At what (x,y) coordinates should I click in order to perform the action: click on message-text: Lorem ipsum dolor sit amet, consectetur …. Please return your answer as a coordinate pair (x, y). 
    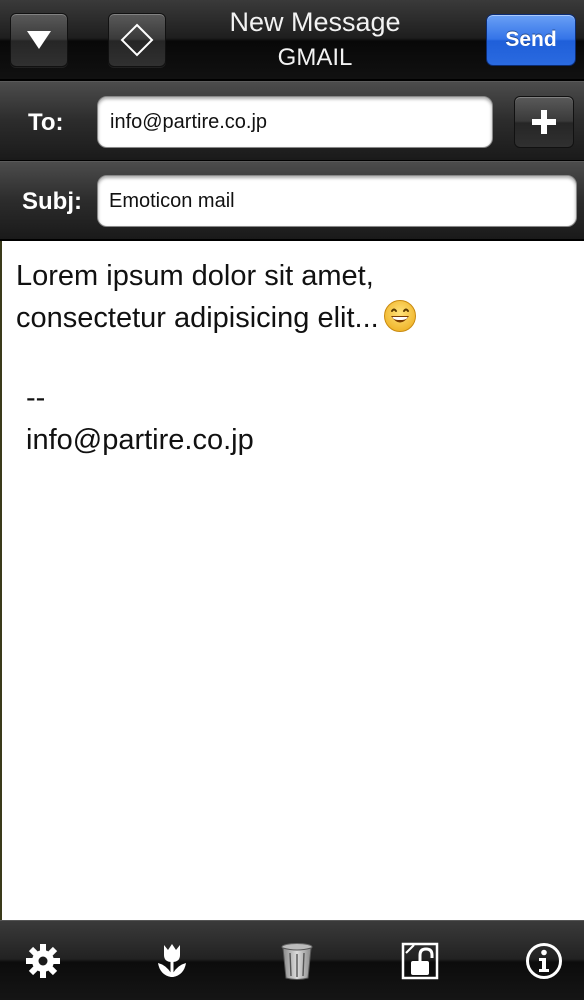
    Looking at the image, I should click on (286, 297).